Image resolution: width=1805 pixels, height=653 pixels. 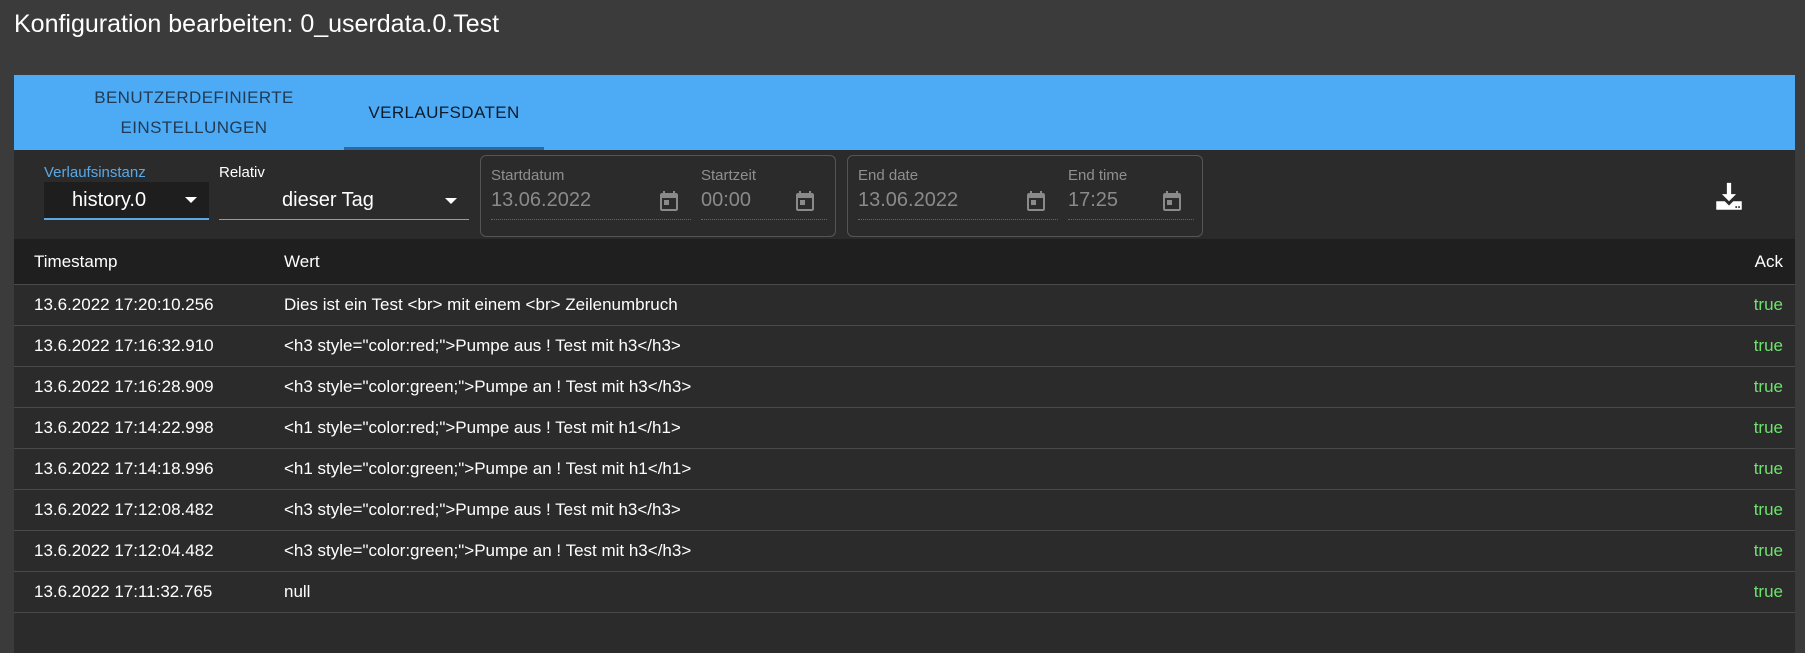 What do you see at coordinates (764, 201) in the screenshot?
I see `start-time-field: 00:00` at bounding box center [764, 201].